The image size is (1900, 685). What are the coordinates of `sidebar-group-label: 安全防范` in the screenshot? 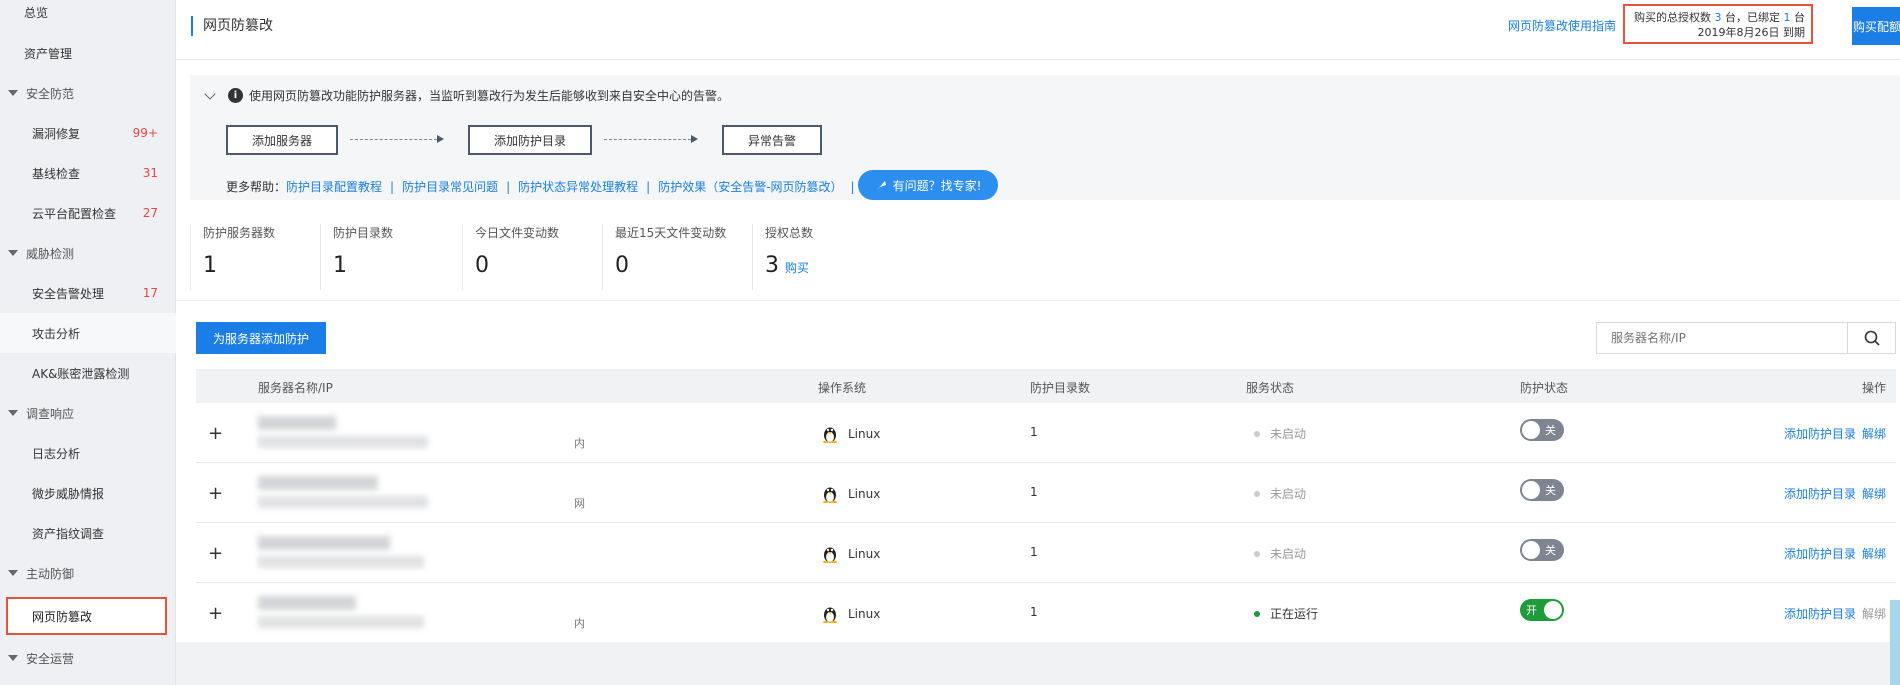 It's located at (50, 93).